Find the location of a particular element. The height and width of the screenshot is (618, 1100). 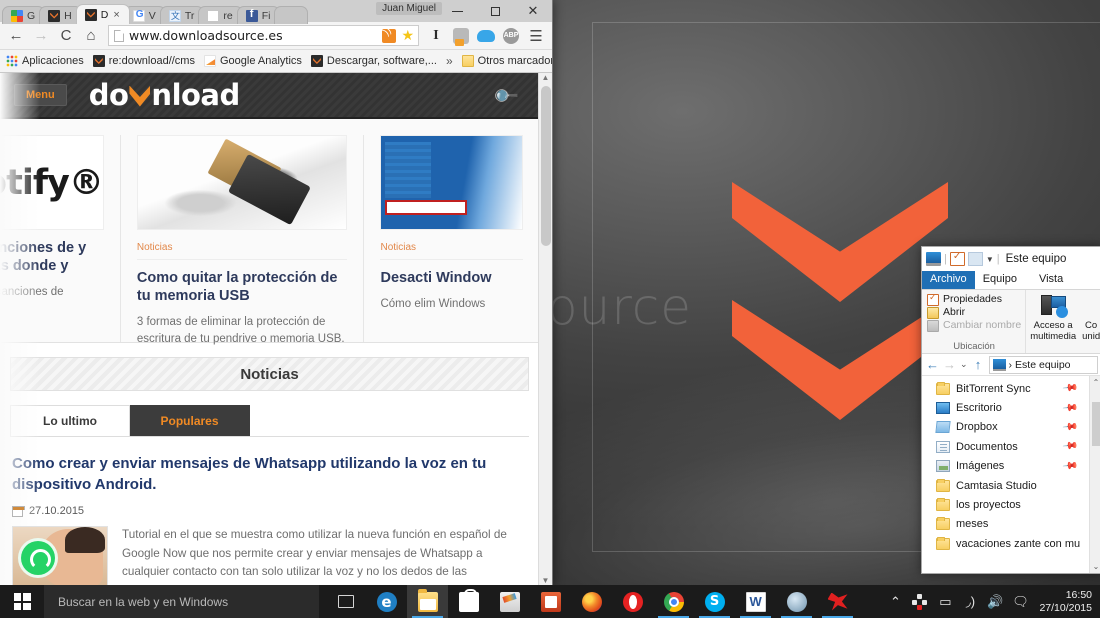

clock: 16:50 27/10/2015 is located at coordinates (1064, 602).